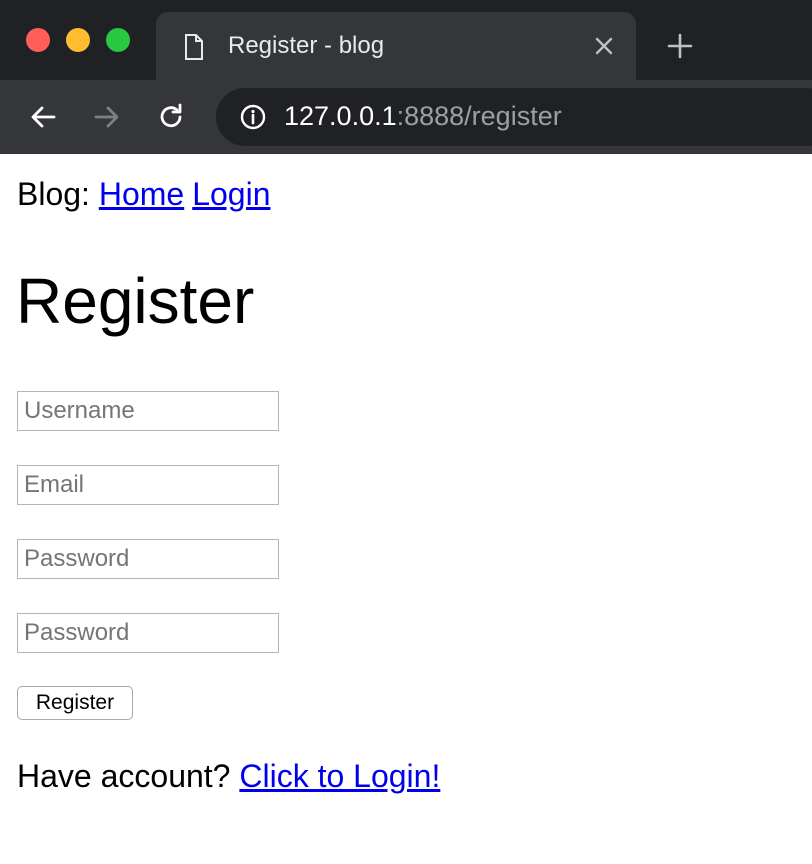 The height and width of the screenshot is (864, 812). Describe the element at coordinates (171, 117) in the screenshot. I see `reload-icon` at that location.